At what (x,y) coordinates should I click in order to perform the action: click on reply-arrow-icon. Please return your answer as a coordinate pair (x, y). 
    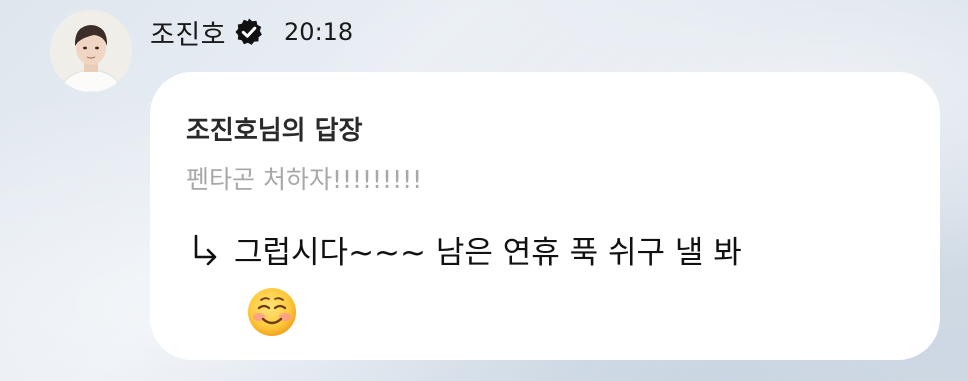
    Looking at the image, I should click on (205, 247).